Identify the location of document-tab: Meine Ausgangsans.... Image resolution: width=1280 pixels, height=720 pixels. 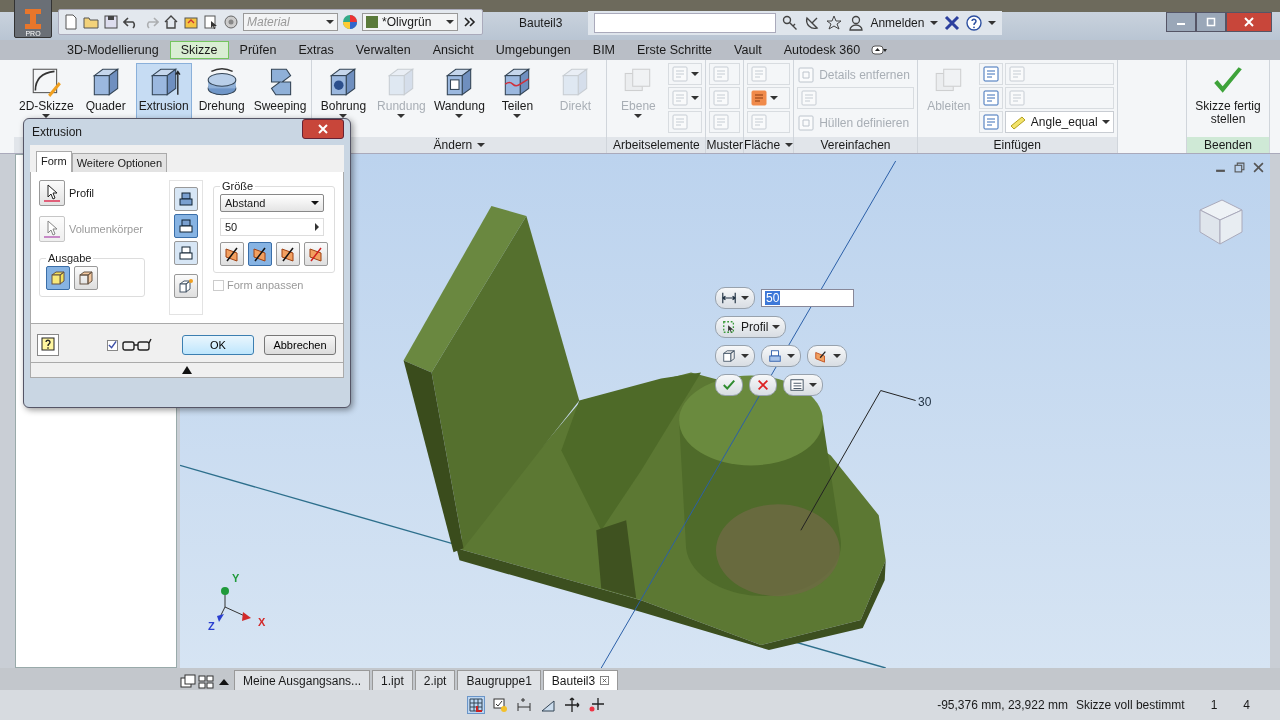
(302, 680).